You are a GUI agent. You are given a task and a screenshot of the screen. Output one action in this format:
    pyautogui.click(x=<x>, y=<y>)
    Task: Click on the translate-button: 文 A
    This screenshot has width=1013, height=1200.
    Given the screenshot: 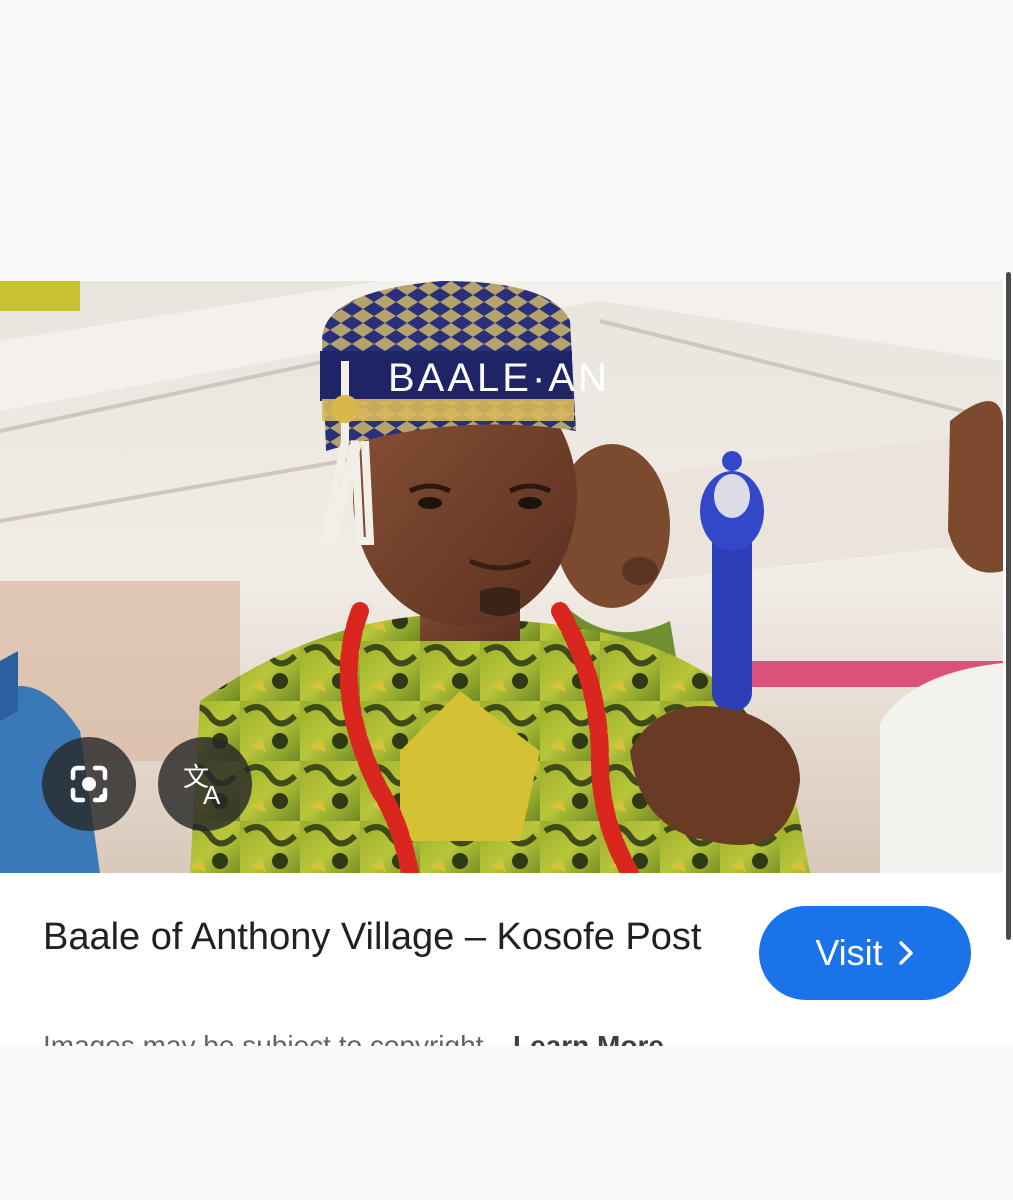 What is the action you would take?
    pyautogui.click(x=205, y=784)
    